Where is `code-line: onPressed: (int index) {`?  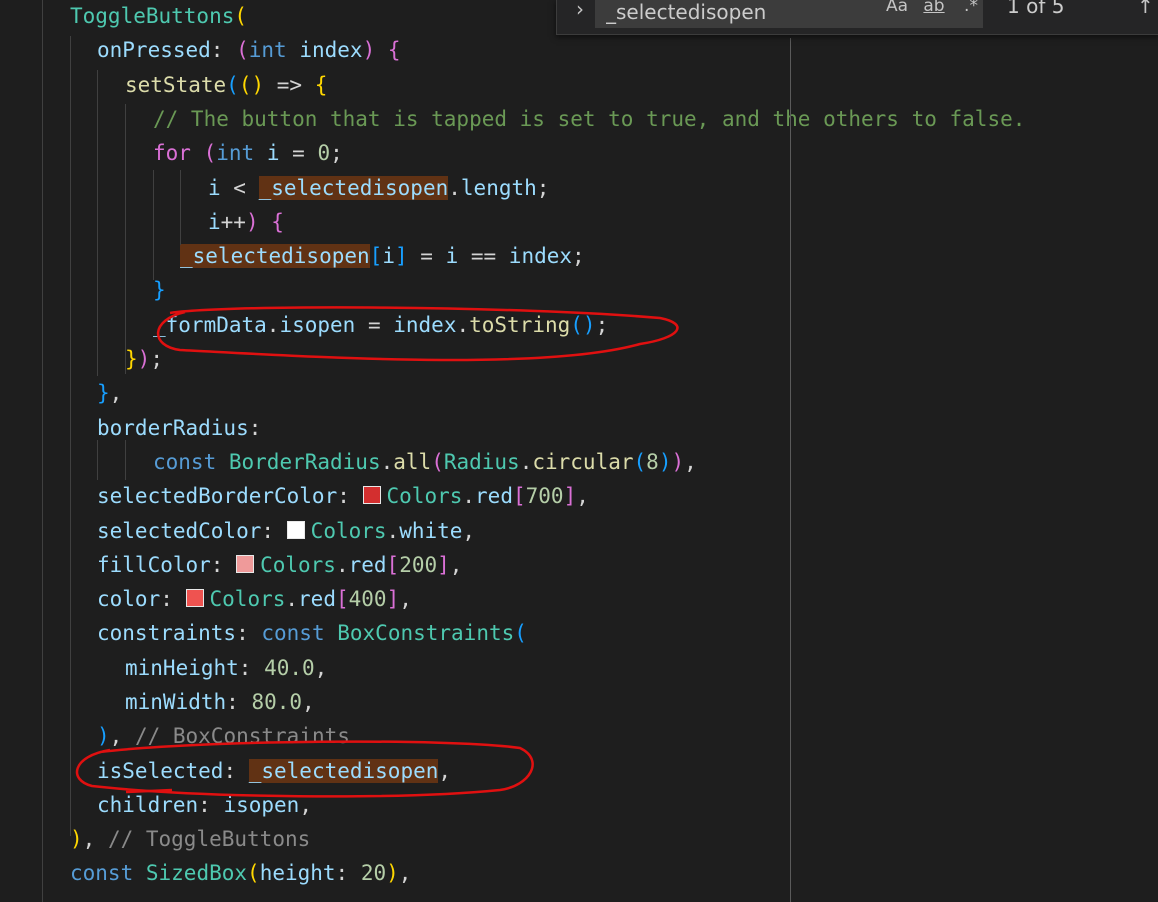
code-line: onPressed: (int index) { is located at coordinates (249, 50).